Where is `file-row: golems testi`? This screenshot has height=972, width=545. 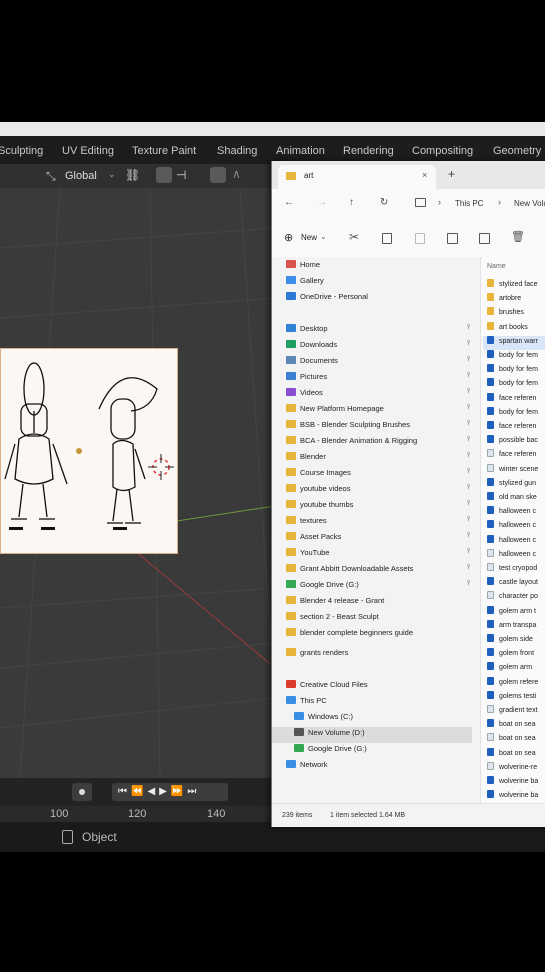 file-row: golems testi is located at coordinates (516, 697).